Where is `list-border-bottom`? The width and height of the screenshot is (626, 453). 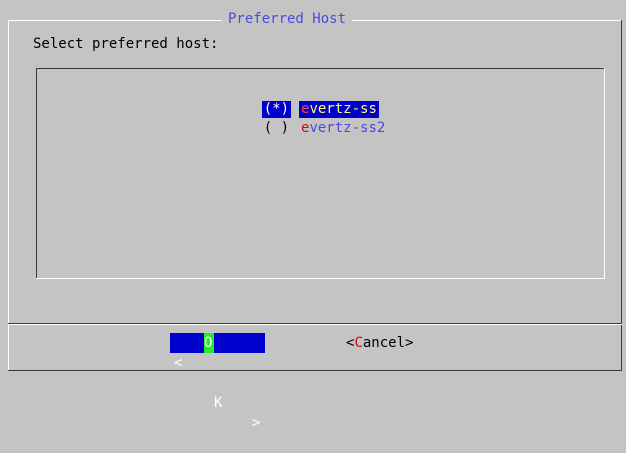 list-border-bottom is located at coordinates (320, 278).